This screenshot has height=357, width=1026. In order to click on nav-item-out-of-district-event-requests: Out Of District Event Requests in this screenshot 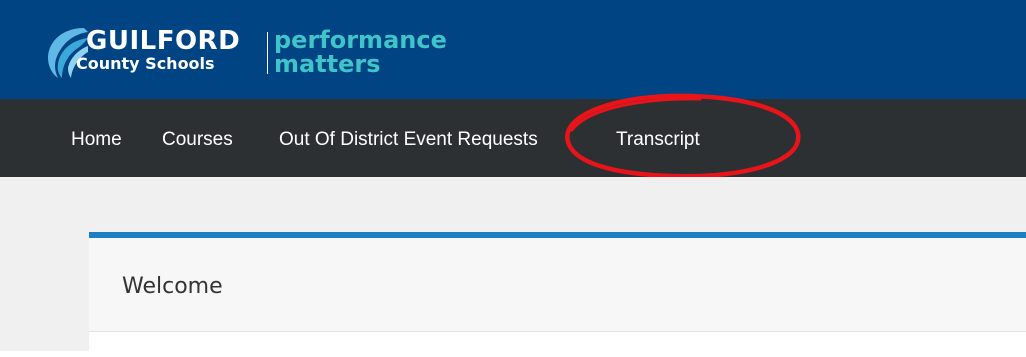, I will do `click(408, 140)`.